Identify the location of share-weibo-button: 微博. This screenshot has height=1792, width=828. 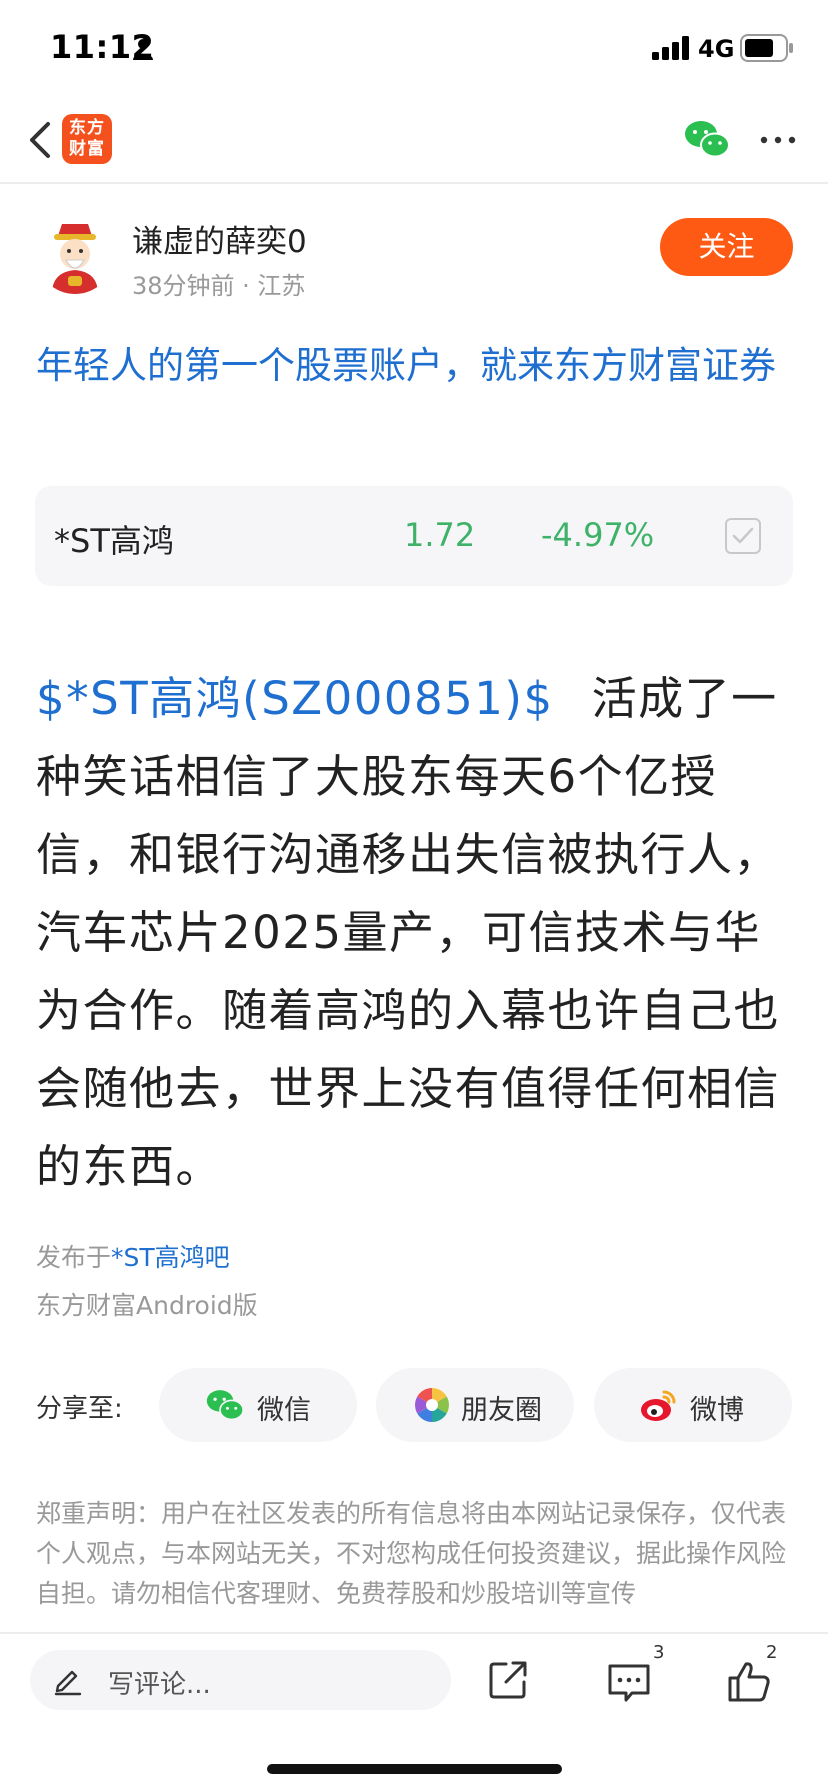
(693, 1405).